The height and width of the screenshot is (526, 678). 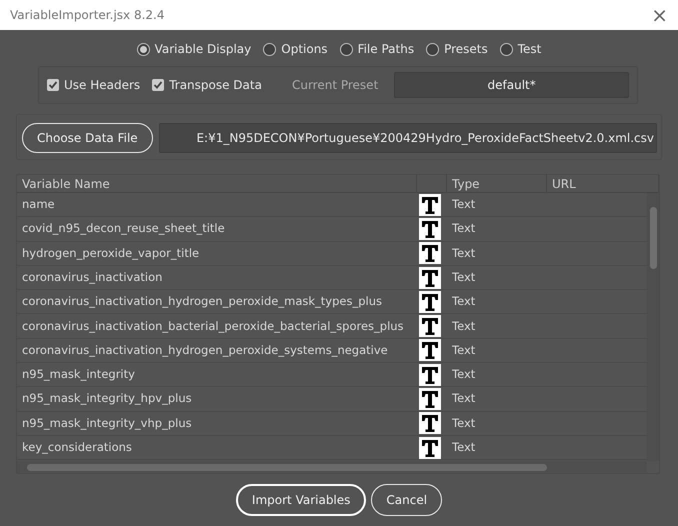 What do you see at coordinates (107, 399) in the screenshot?
I see `variable-name: n95_mask_integrity_hpv_plus` at bounding box center [107, 399].